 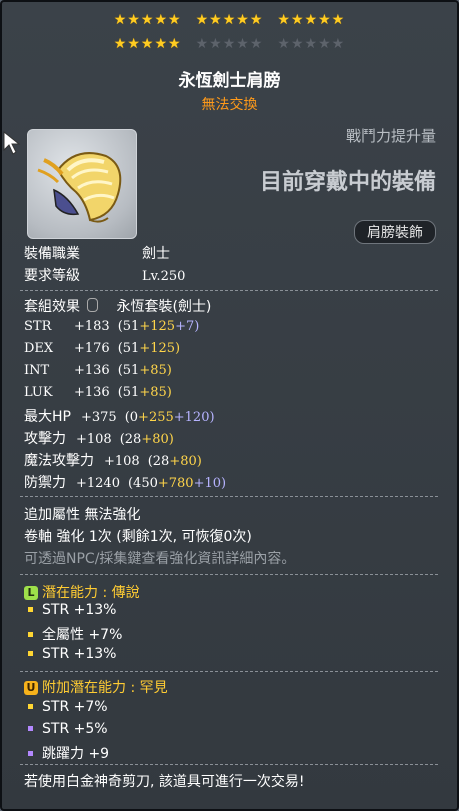 I want to click on potential-line: STR +5%, so click(x=66, y=729).